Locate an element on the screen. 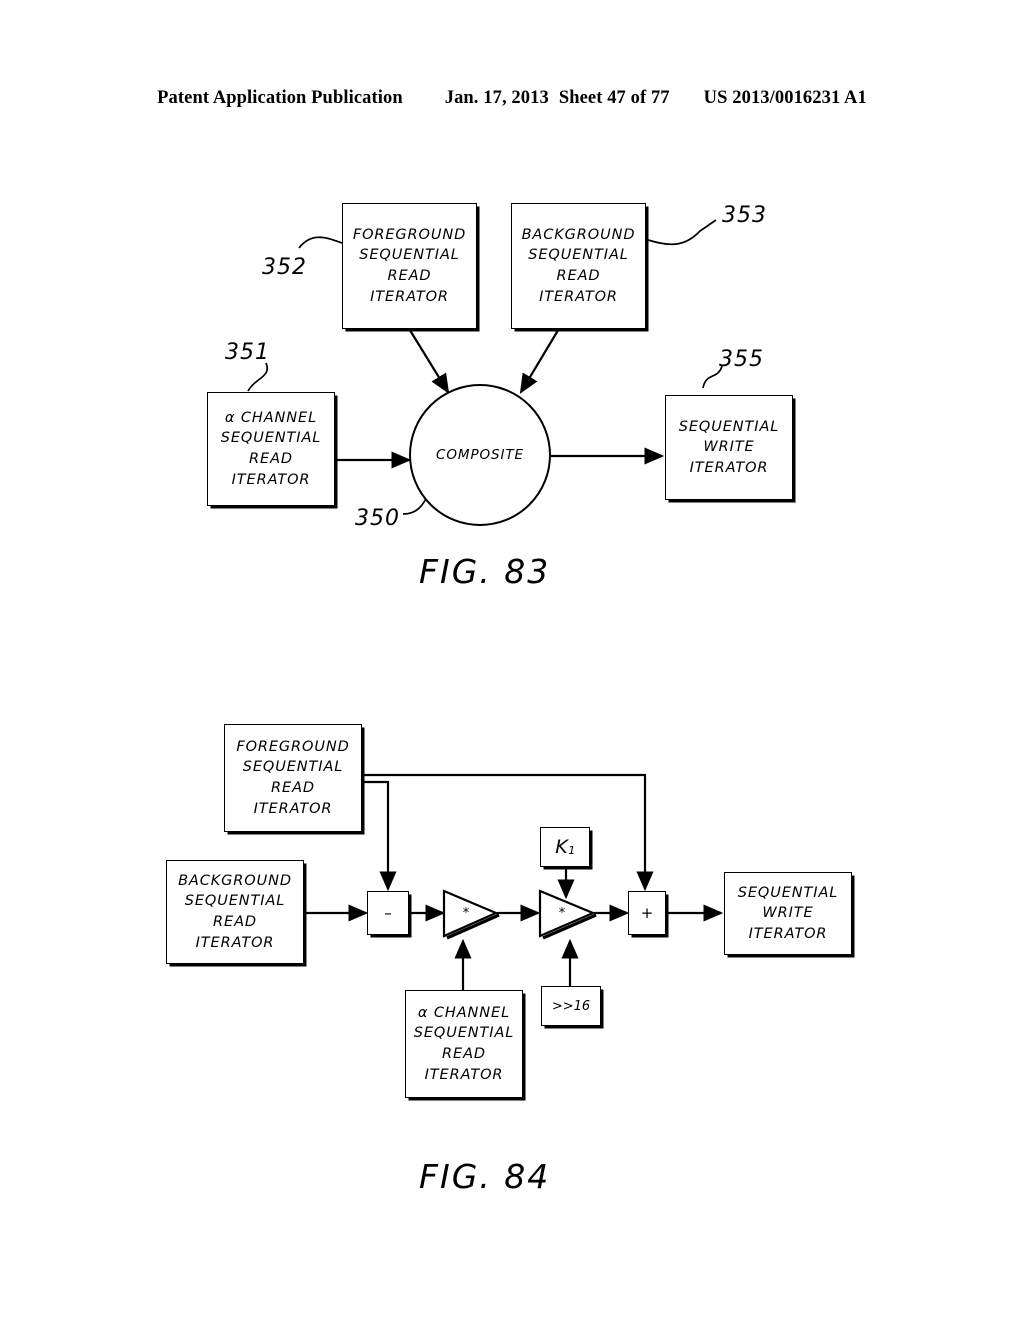 This screenshot has width=1024, height=1320. wire-foreground-to-adder is located at coordinates (508, 832).